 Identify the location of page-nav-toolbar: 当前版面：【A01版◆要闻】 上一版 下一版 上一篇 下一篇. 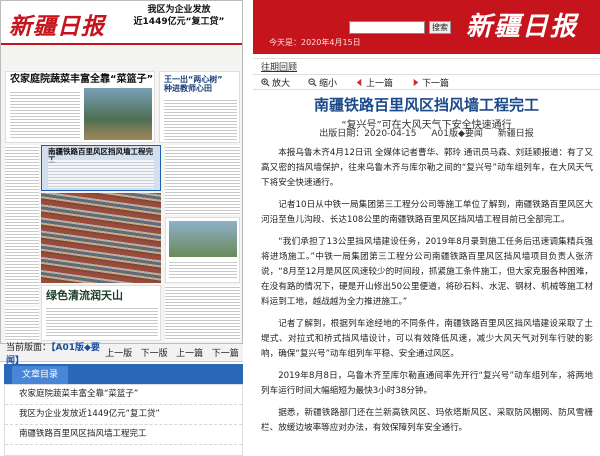
(121, 354).